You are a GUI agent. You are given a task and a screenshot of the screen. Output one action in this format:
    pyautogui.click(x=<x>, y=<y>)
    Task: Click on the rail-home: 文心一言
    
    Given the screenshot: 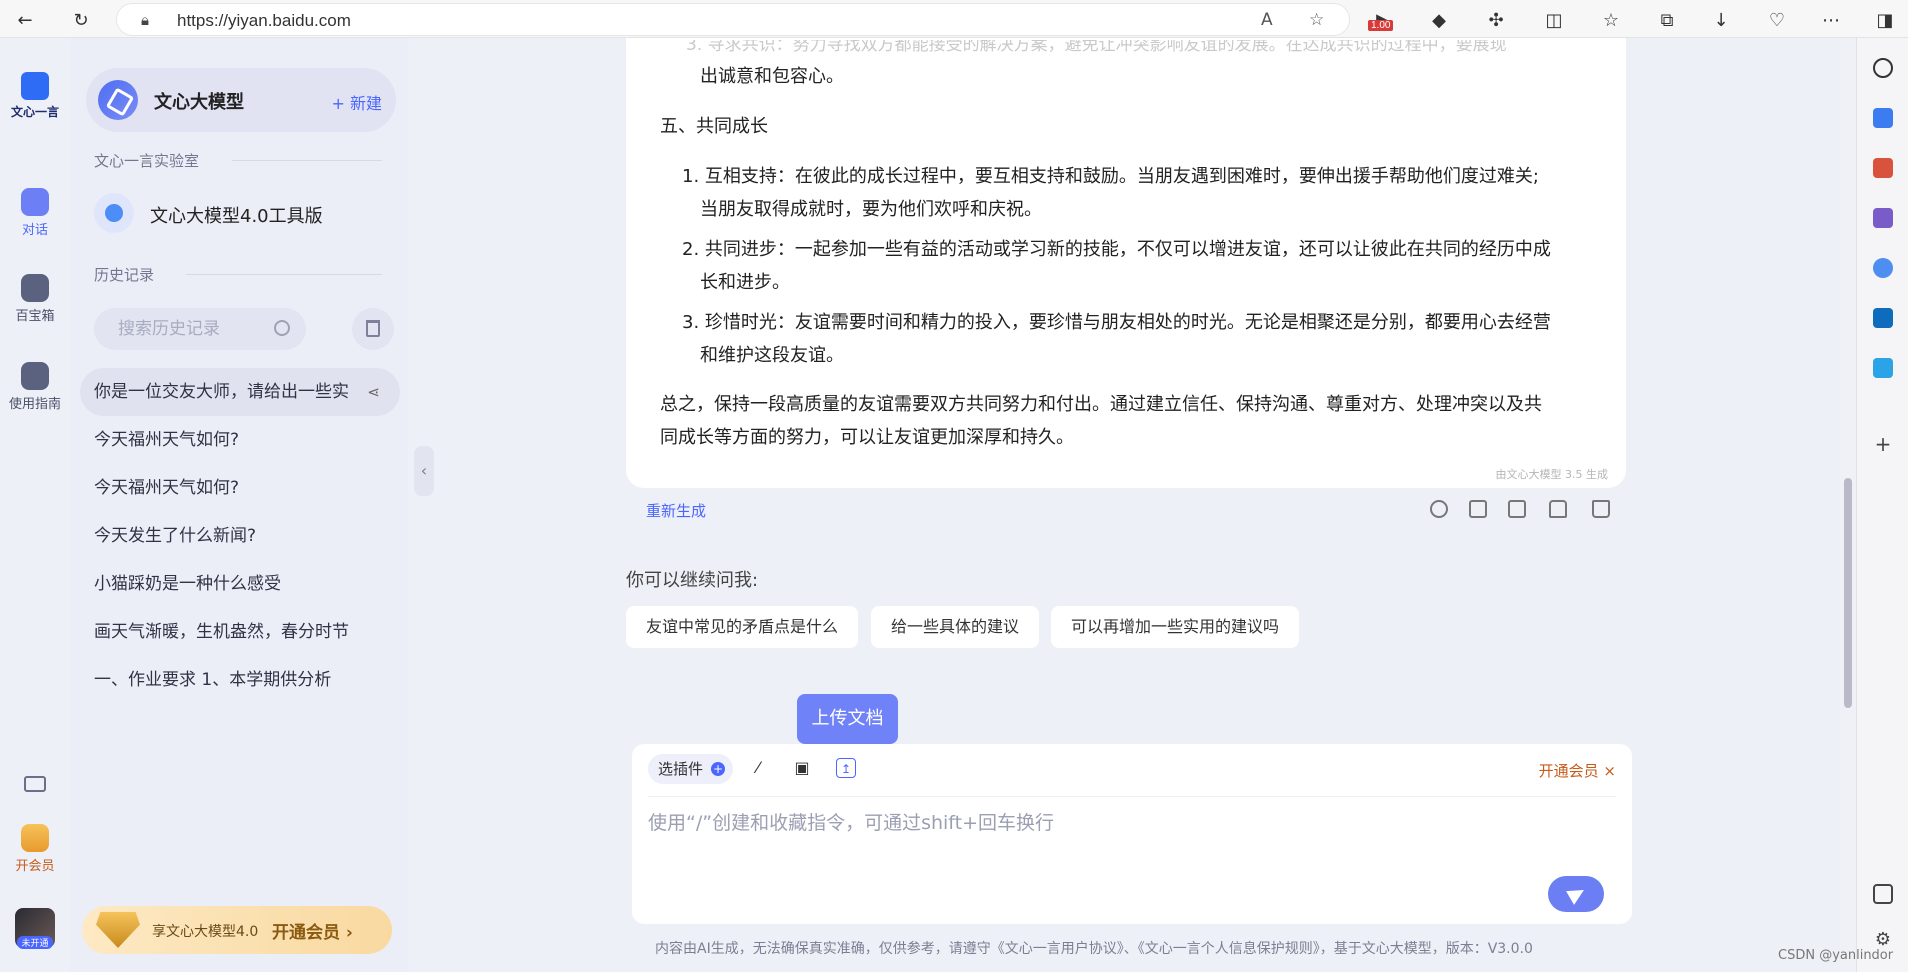 What is the action you would take?
    pyautogui.click(x=35, y=96)
    